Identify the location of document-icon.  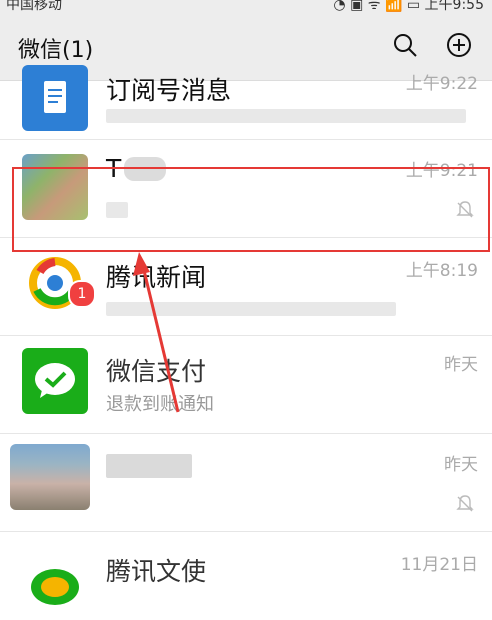
(55, 98).